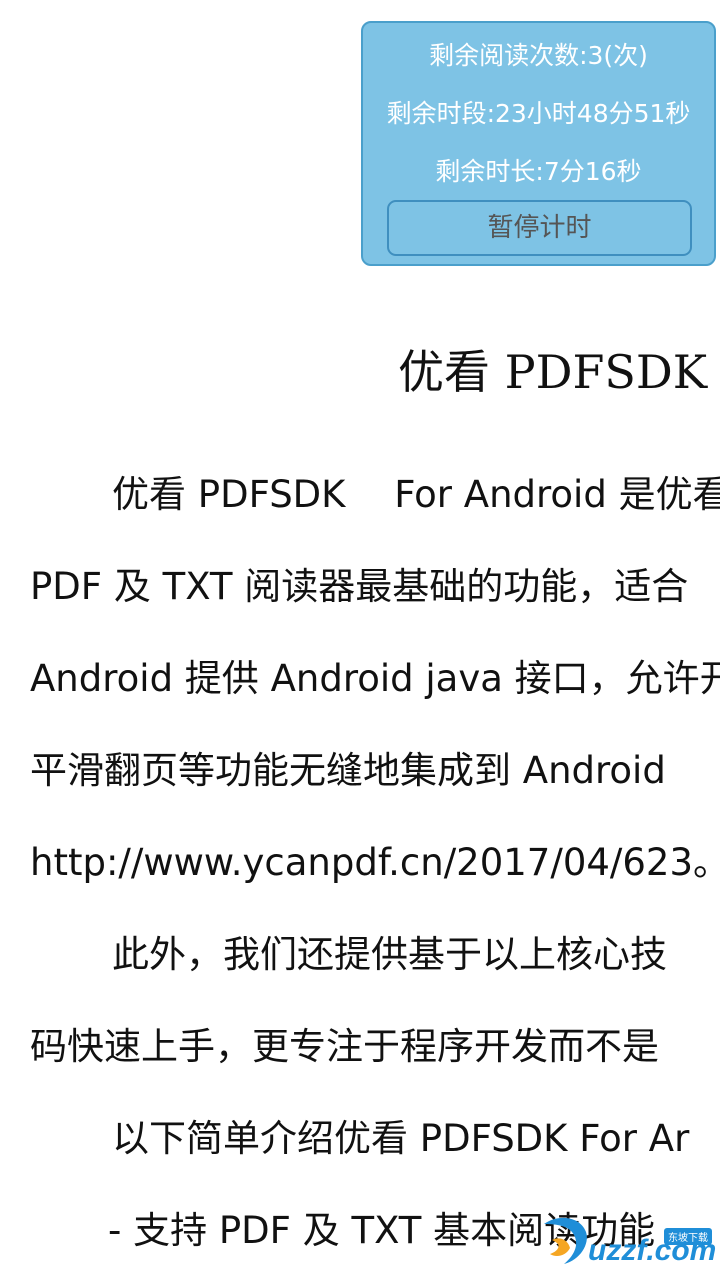 This screenshot has width=720, height=1280. I want to click on paragraph-line: 优看 PDFSDK For Android 是优看, so click(416, 494).